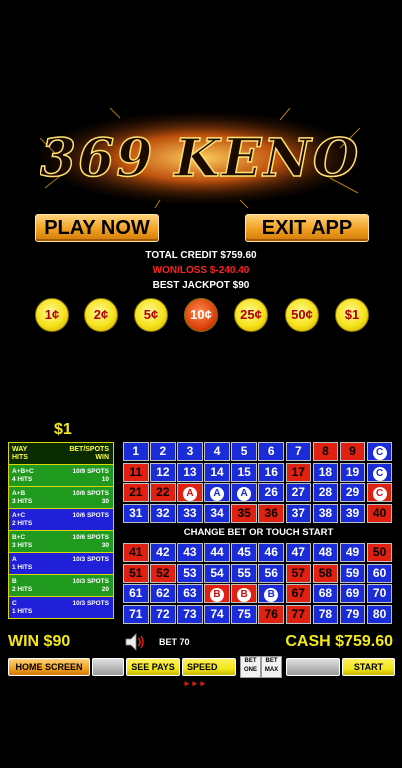  What do you see at coordinates (298, 451) in the screenshot?
I see `keno-number-cell: 7` at bounding box center [298, 451].